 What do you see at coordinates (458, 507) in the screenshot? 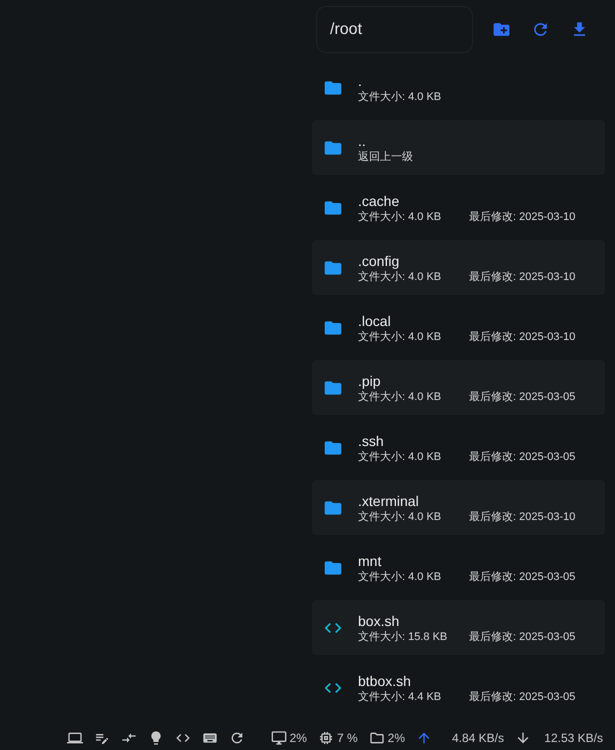
I see `file-row: .xterminal 文件大小: 4.0 KB 最后修改: 2025-03-10` at bounding box center [458, 507].